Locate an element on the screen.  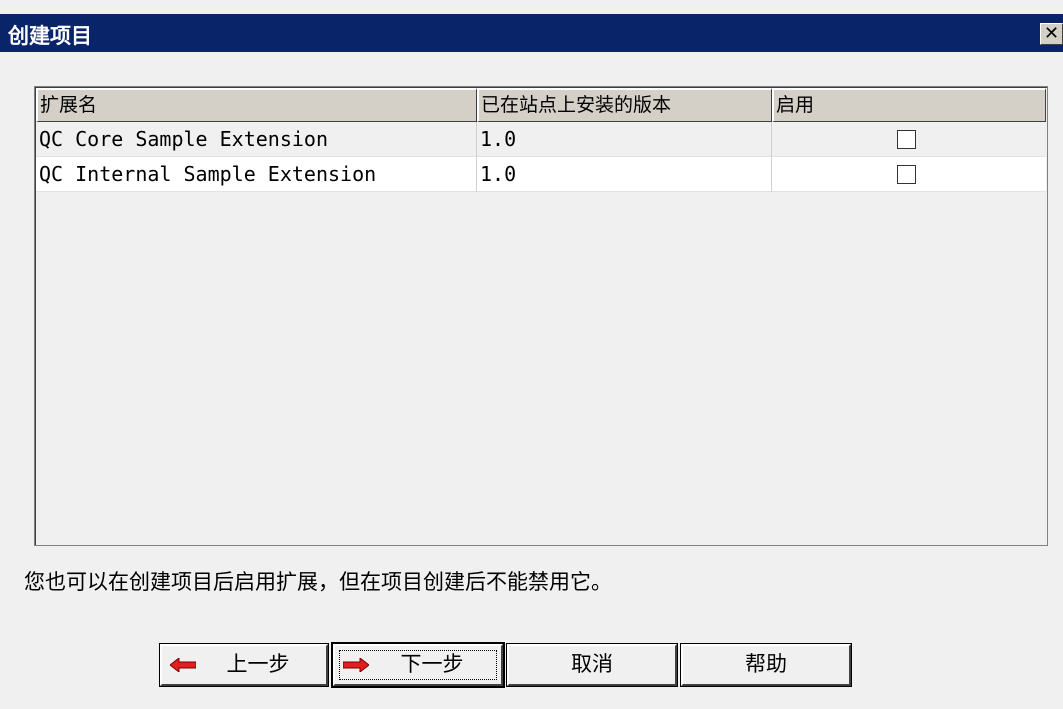
dialog-title: 创建项目 is located at coordinates (50, 36).